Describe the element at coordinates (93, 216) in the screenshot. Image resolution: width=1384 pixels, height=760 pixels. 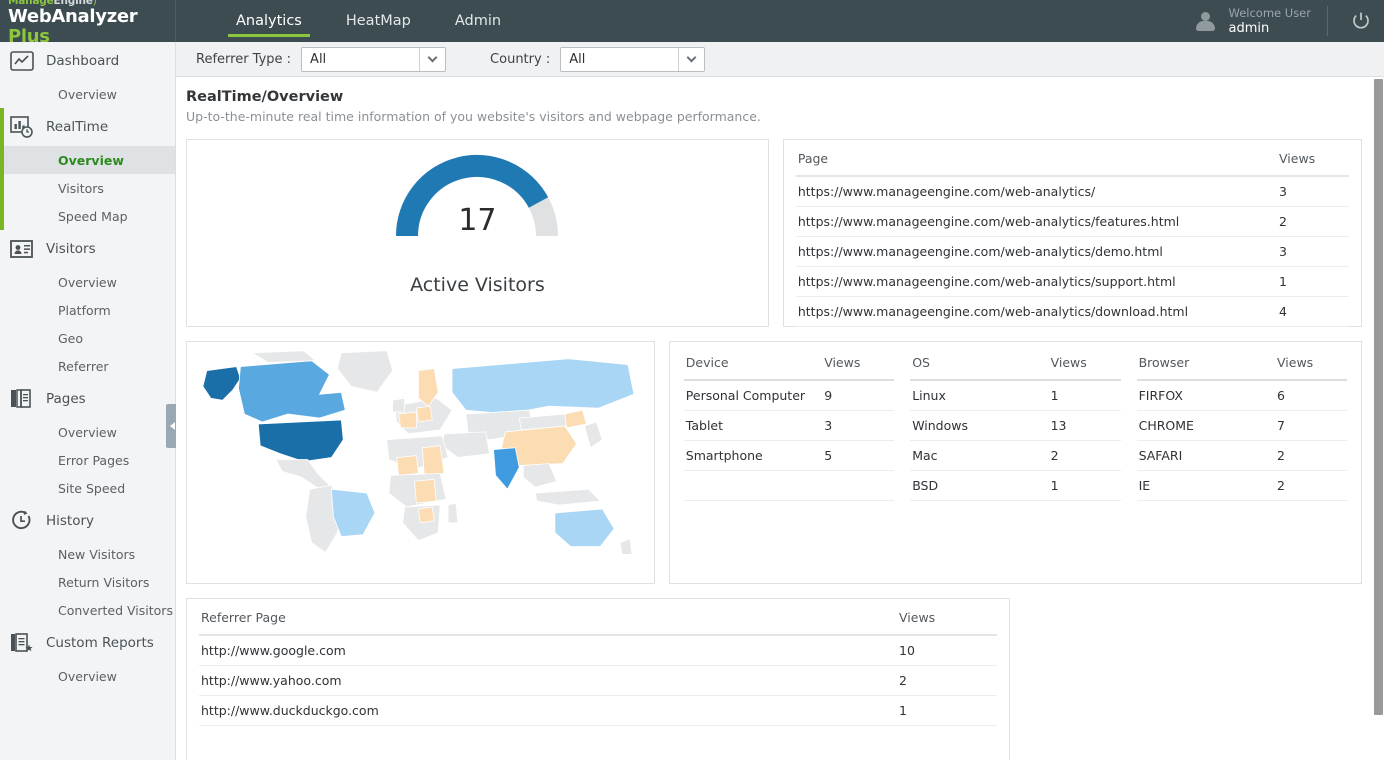
I see `sidebar-sublabel: Speed Map` at that location.